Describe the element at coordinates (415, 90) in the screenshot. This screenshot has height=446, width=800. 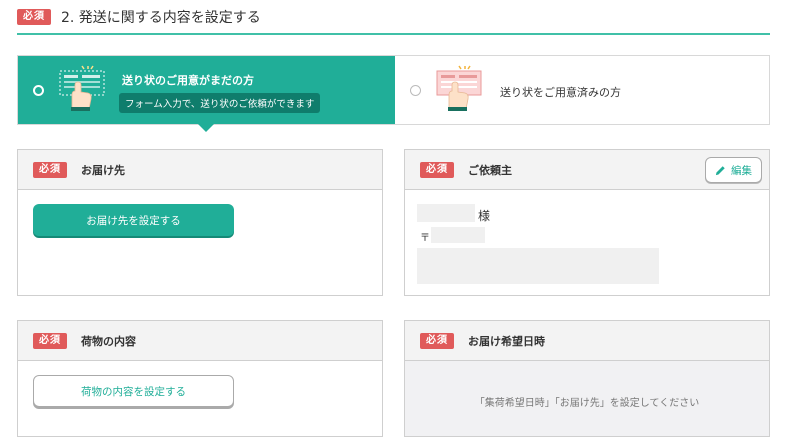
I see `option-has-slip-radio` at that location.